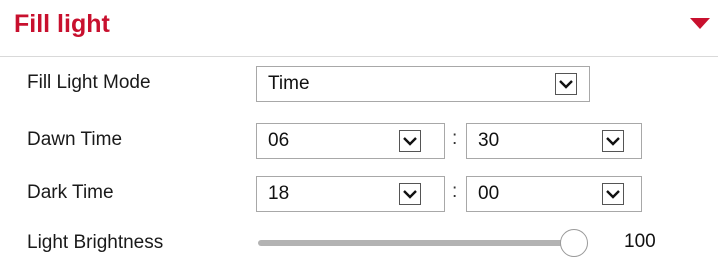 The height and width of the screenshot is (260, 718). Describe the element at coordinates (75, 139) in the screenshot. I see `dawn-time-label: Dawn Time` at that location.